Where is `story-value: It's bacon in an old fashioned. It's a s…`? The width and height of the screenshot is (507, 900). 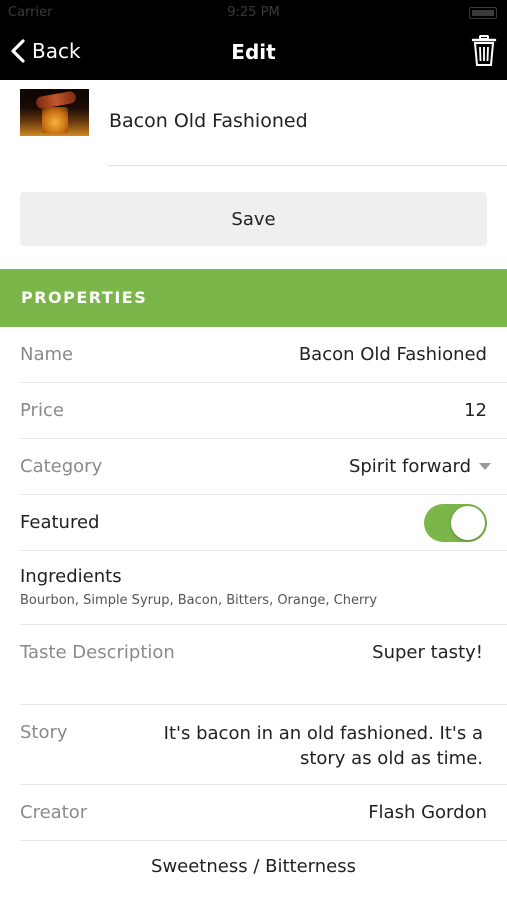
story-value: It's bacon in an old fashioned. It's a s… is located at coordinates (323, 746).